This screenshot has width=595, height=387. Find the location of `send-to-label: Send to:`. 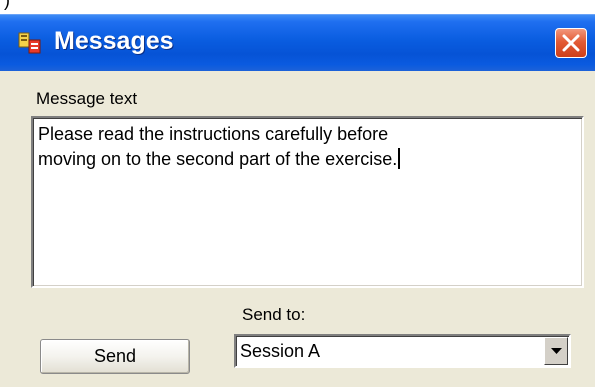

send-to-label: Send to: is located at coordinates (274, 314).